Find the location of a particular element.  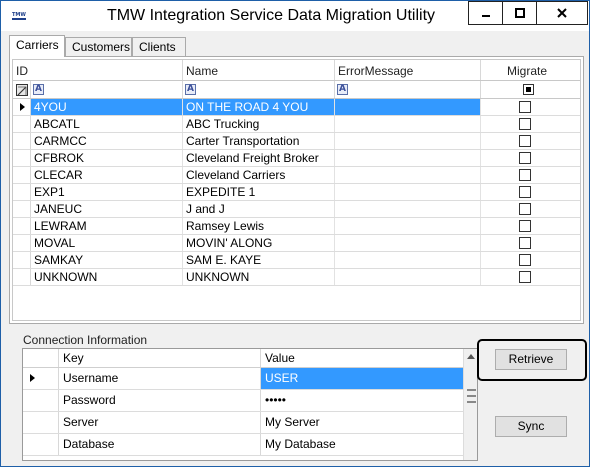

table-row: 4YOU ON THE ROAD 4 YOU is located at coordinates (296, 107).